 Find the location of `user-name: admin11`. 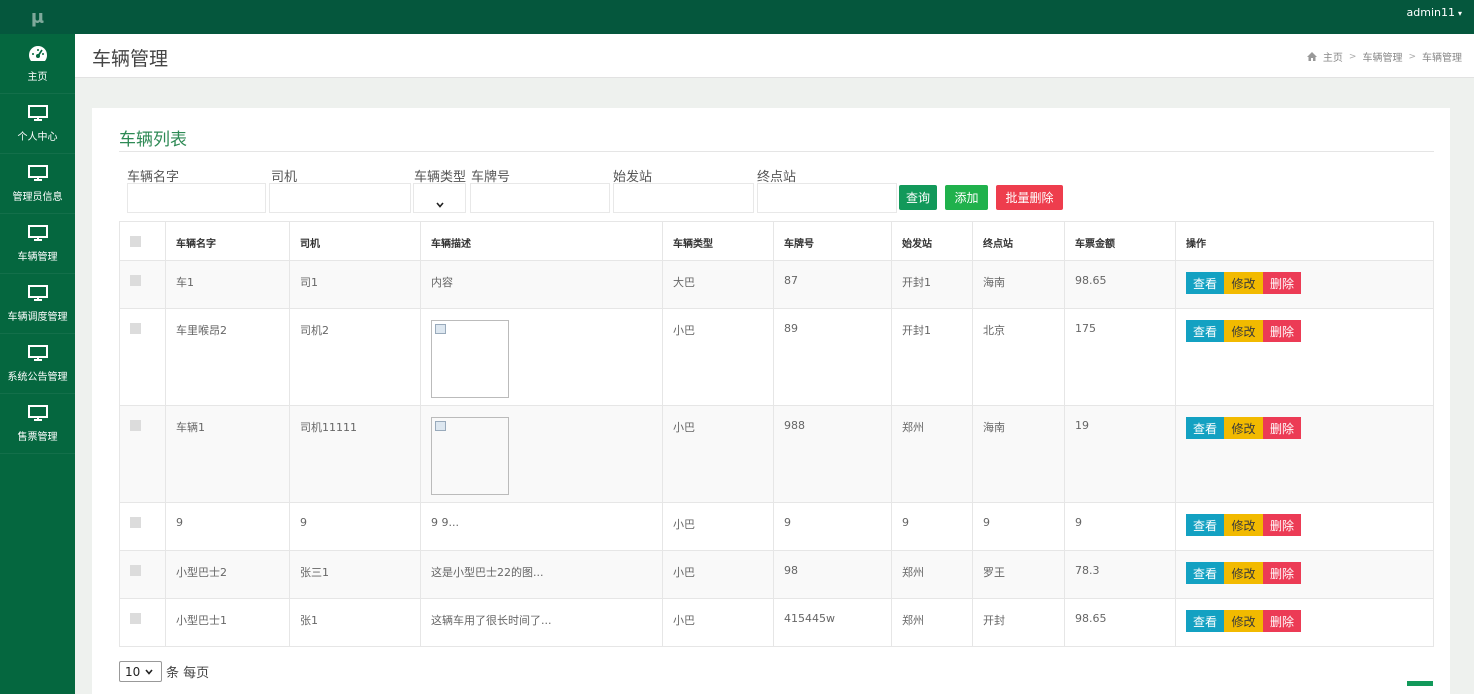

user-name: admin11 is located at coordinates (1431, 12).